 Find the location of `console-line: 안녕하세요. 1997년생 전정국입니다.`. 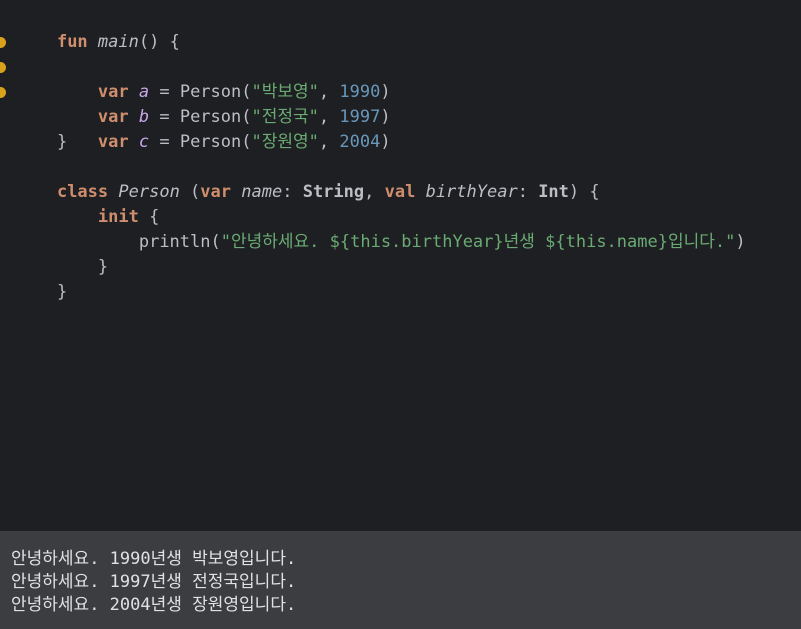

console-line: 안녕하세요. 1997년생 전정국입니다. is located at coordinates (154, 582).